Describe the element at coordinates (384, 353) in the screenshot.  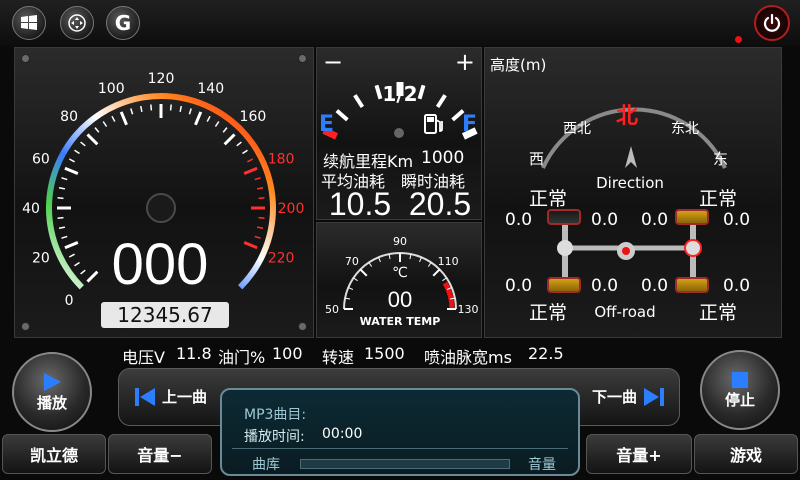
I see `rpm-value: 1500` at that location.